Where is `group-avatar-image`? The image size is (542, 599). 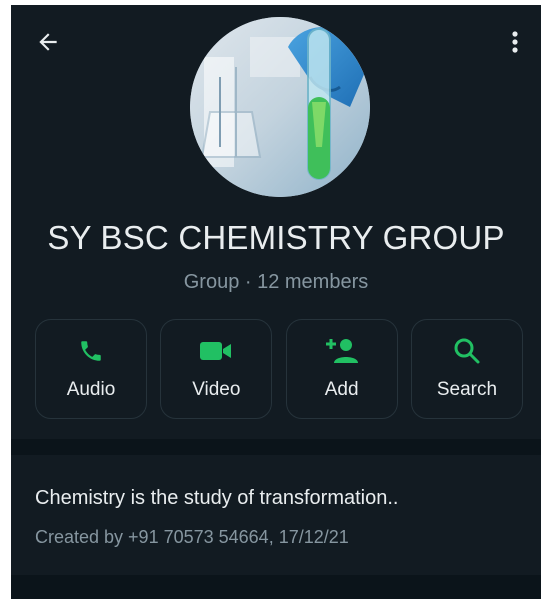
group-avatar-image is located at coordinates (280, 107).